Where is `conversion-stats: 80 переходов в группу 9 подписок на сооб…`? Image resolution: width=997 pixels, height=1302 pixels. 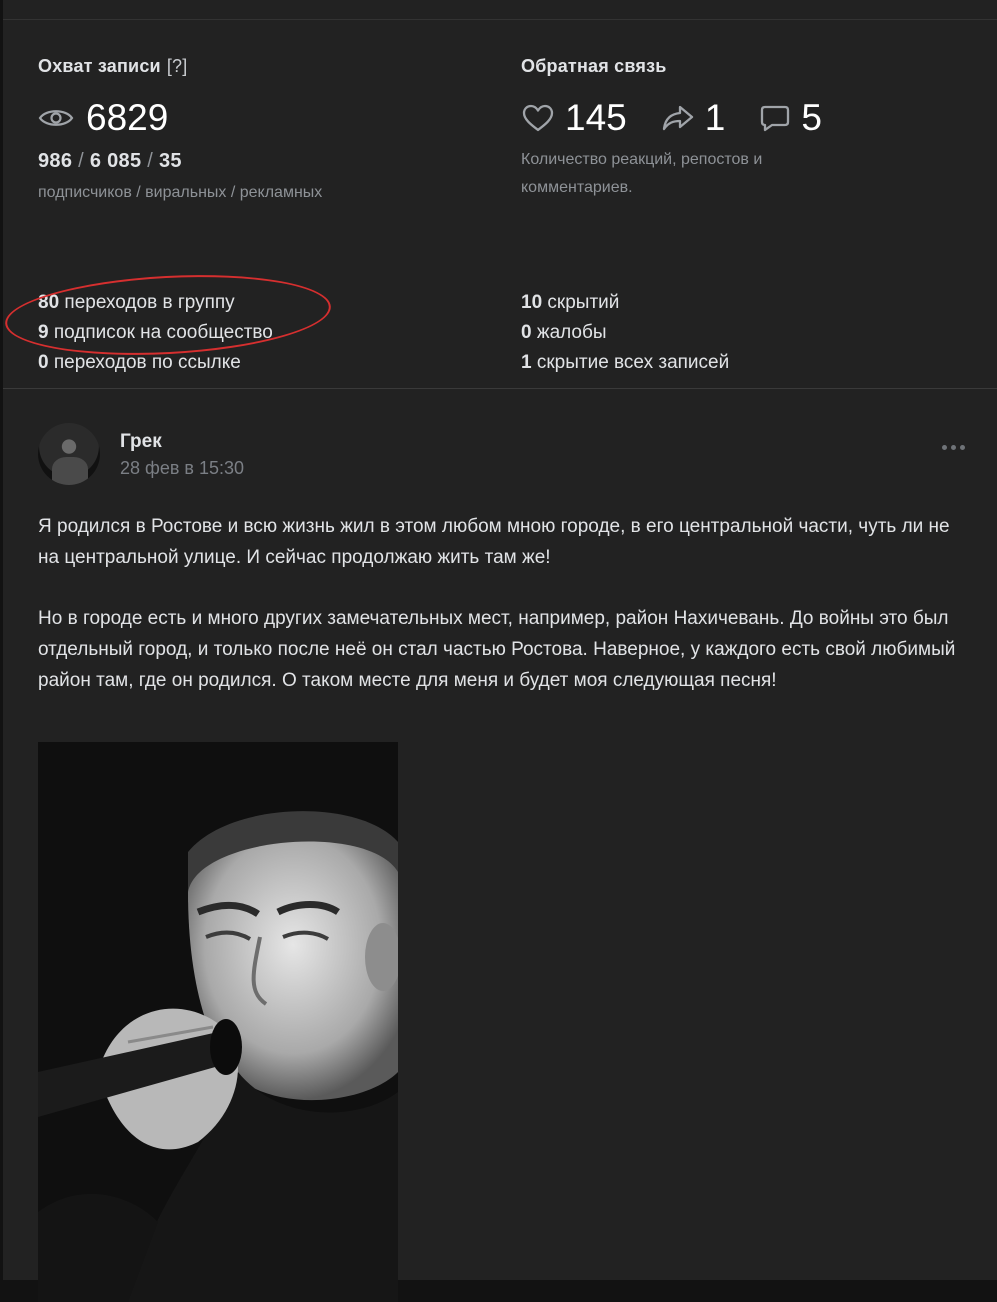 conversion-stats: 80 переходов в группу 9 подписок на сооб… is located at coordinates (155, 333).